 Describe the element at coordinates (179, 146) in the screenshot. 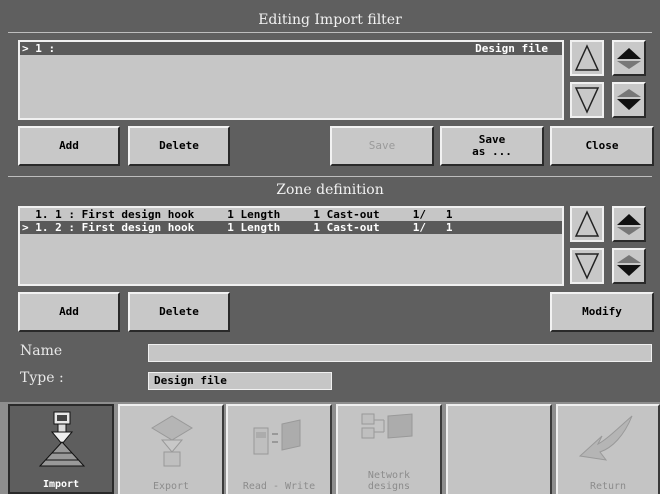

I see `filter-delete-button: Delete` at that location.